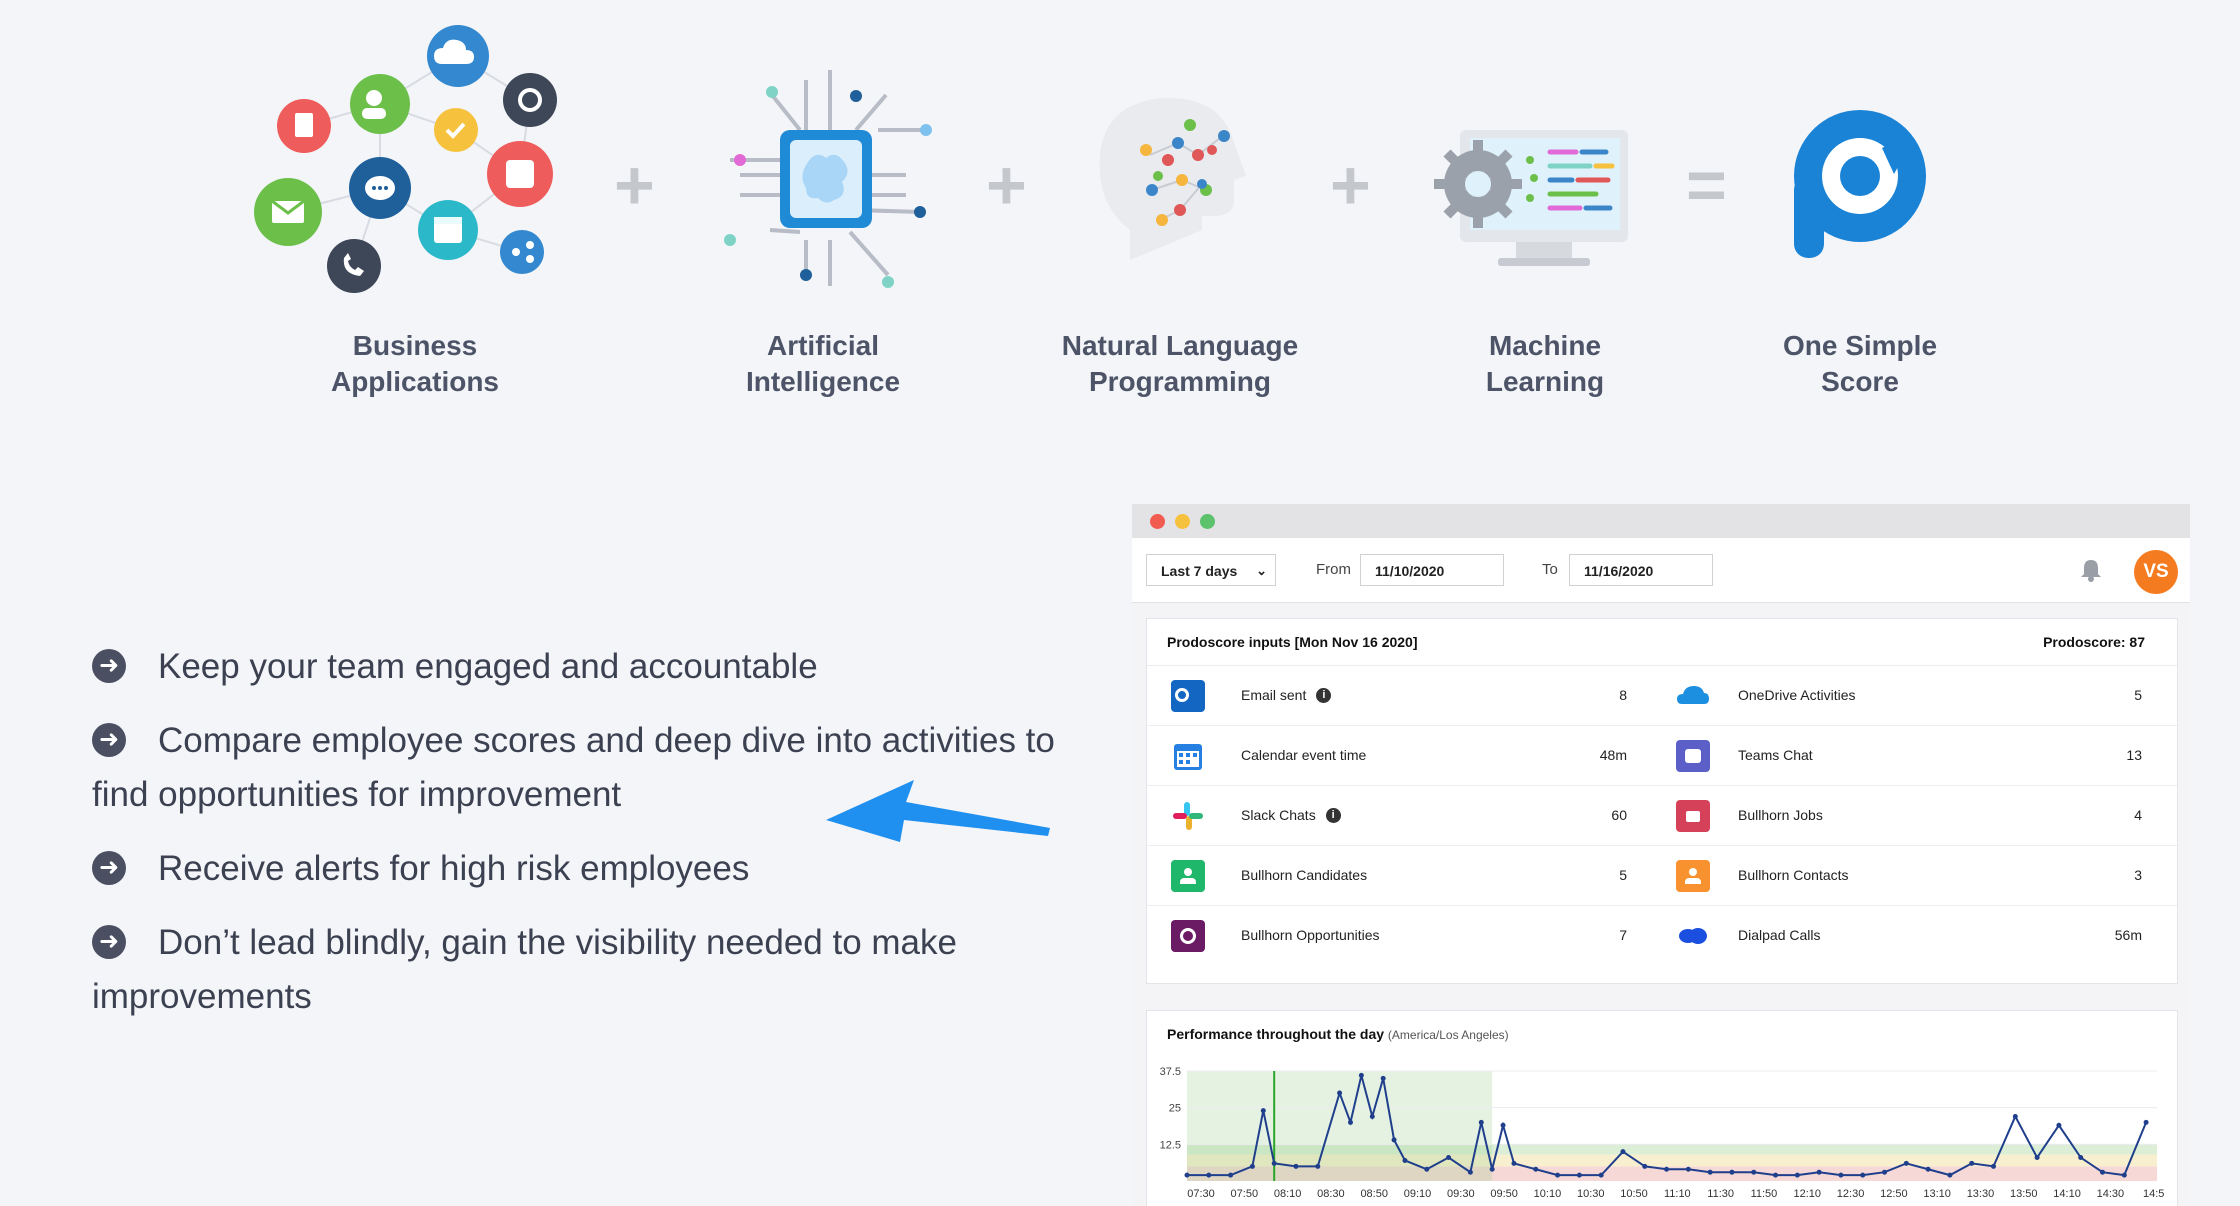 The height and width of the screenshot is (1206, 2240). What do you see at coordinates (1780, 815) in the screenshot?
I see `input-name: Bullhorn Jobs` at bounding box center [1780, 815].